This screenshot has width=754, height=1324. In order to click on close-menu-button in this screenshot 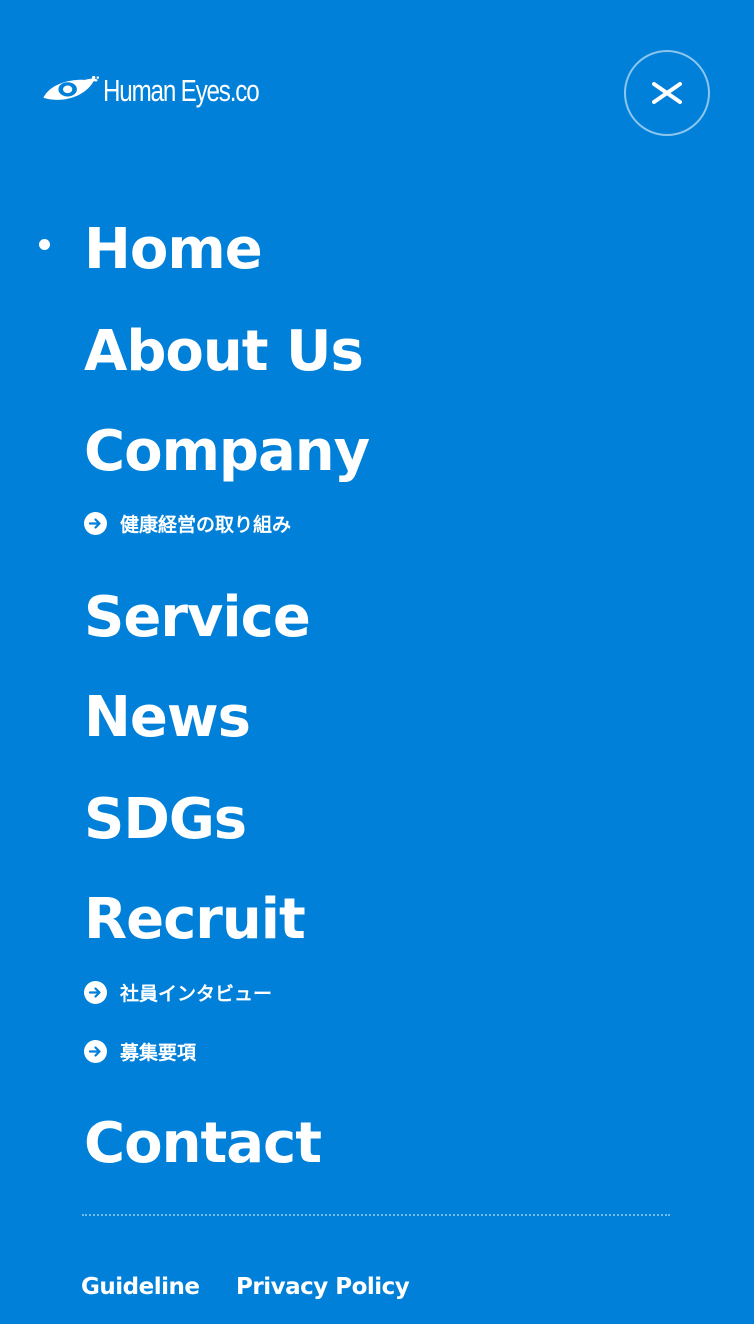, I will do `click(667, 93)`.